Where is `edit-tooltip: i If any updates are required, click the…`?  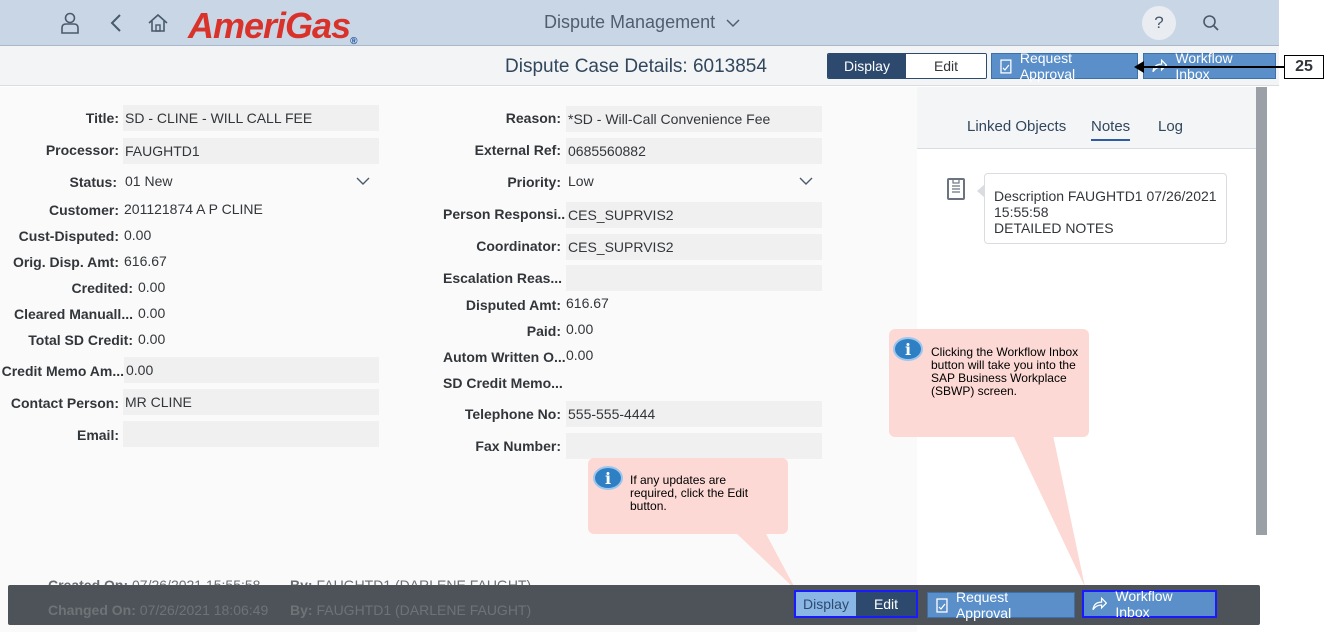
edit-tooltip: i If any updates are required, click the… is located at coordinates (688, 496).